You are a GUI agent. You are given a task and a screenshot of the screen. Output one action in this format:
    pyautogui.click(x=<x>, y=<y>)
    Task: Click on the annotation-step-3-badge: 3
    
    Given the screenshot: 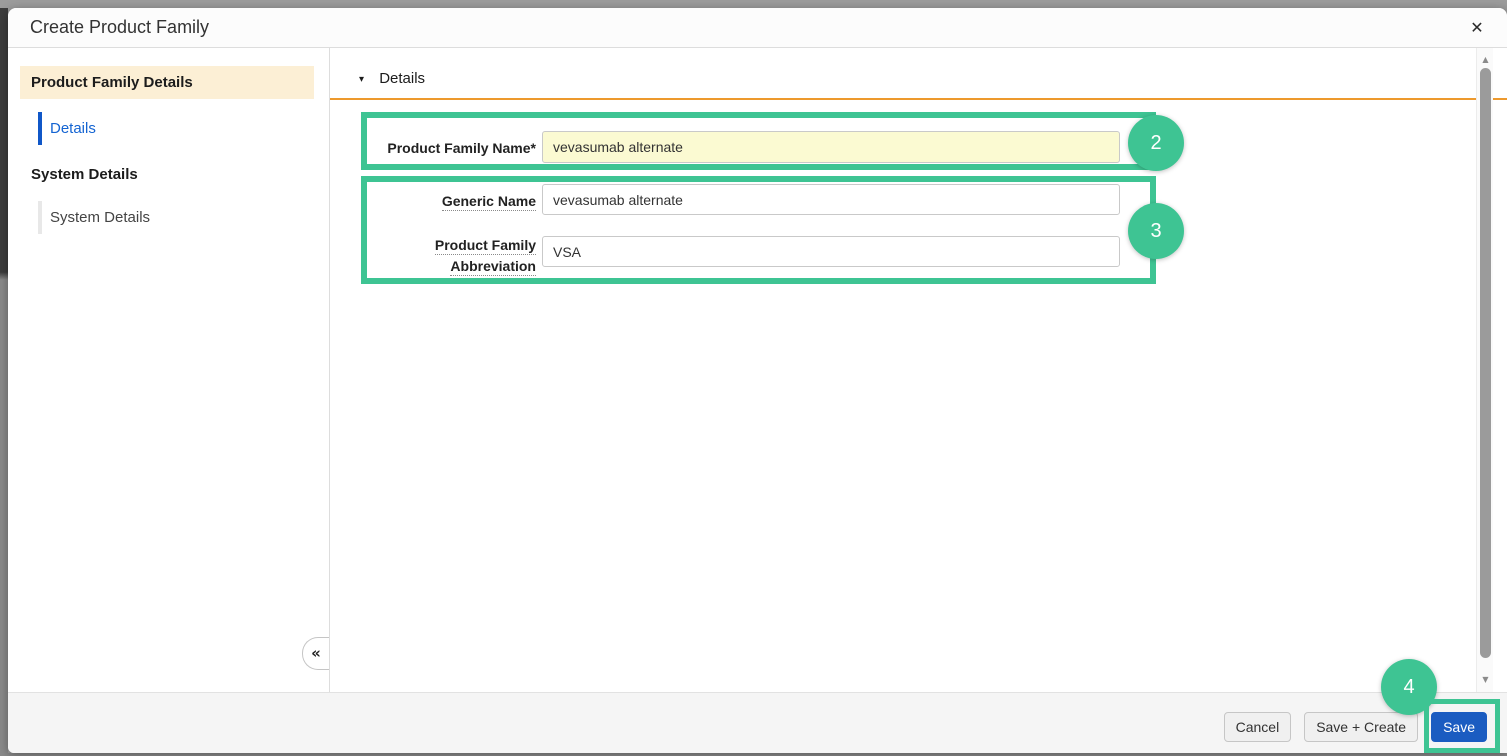 What is the action you would take?
    pyautogui.click(x=1156, y=231)
    